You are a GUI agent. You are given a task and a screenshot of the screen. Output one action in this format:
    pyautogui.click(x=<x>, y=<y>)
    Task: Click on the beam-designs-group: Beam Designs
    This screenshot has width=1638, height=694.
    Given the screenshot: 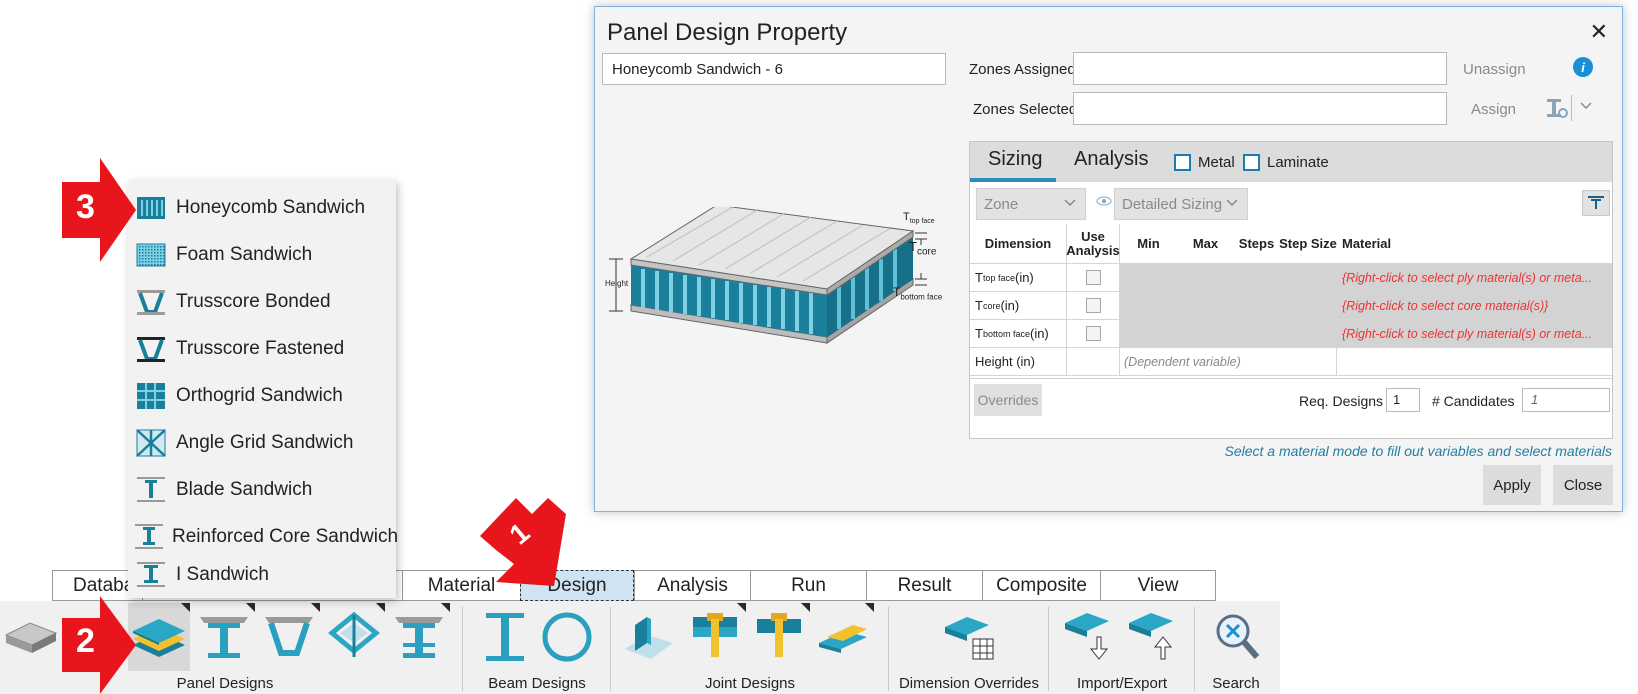 What is the action you would take?
    pyautogui.click(x=537, y=647)
    